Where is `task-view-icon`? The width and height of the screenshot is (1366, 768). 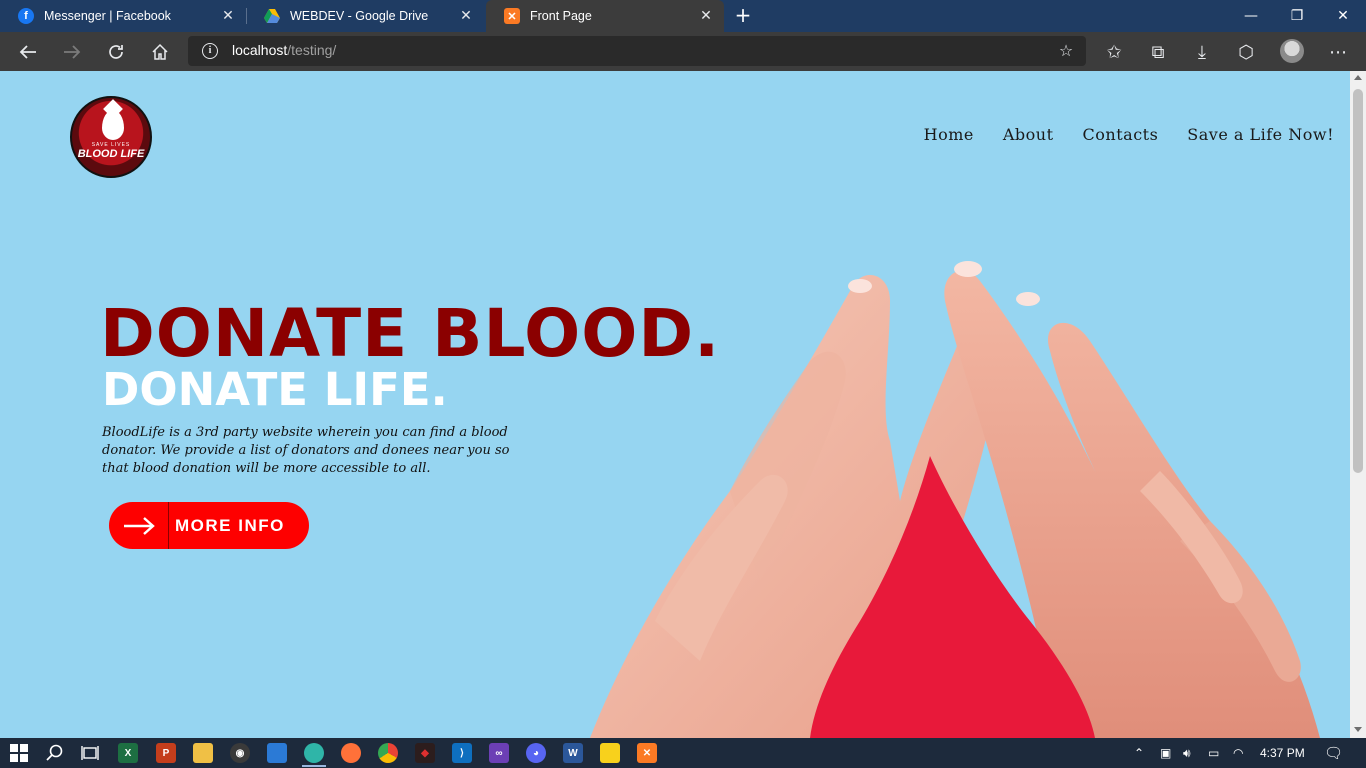 task-view-icon is located at coordinates (90, 753).